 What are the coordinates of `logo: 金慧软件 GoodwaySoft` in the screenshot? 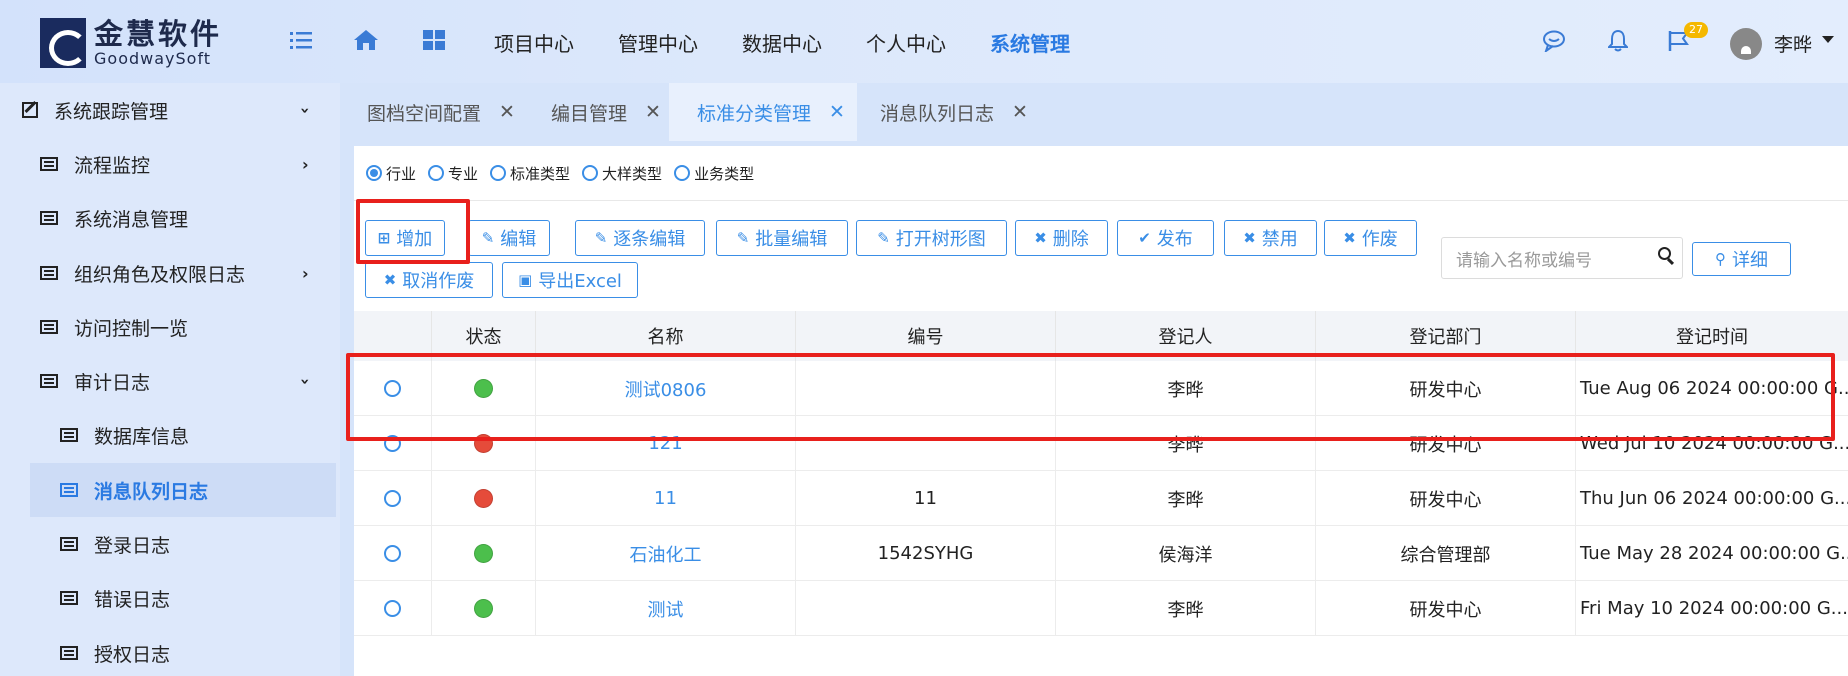 It's located at (131, 43).